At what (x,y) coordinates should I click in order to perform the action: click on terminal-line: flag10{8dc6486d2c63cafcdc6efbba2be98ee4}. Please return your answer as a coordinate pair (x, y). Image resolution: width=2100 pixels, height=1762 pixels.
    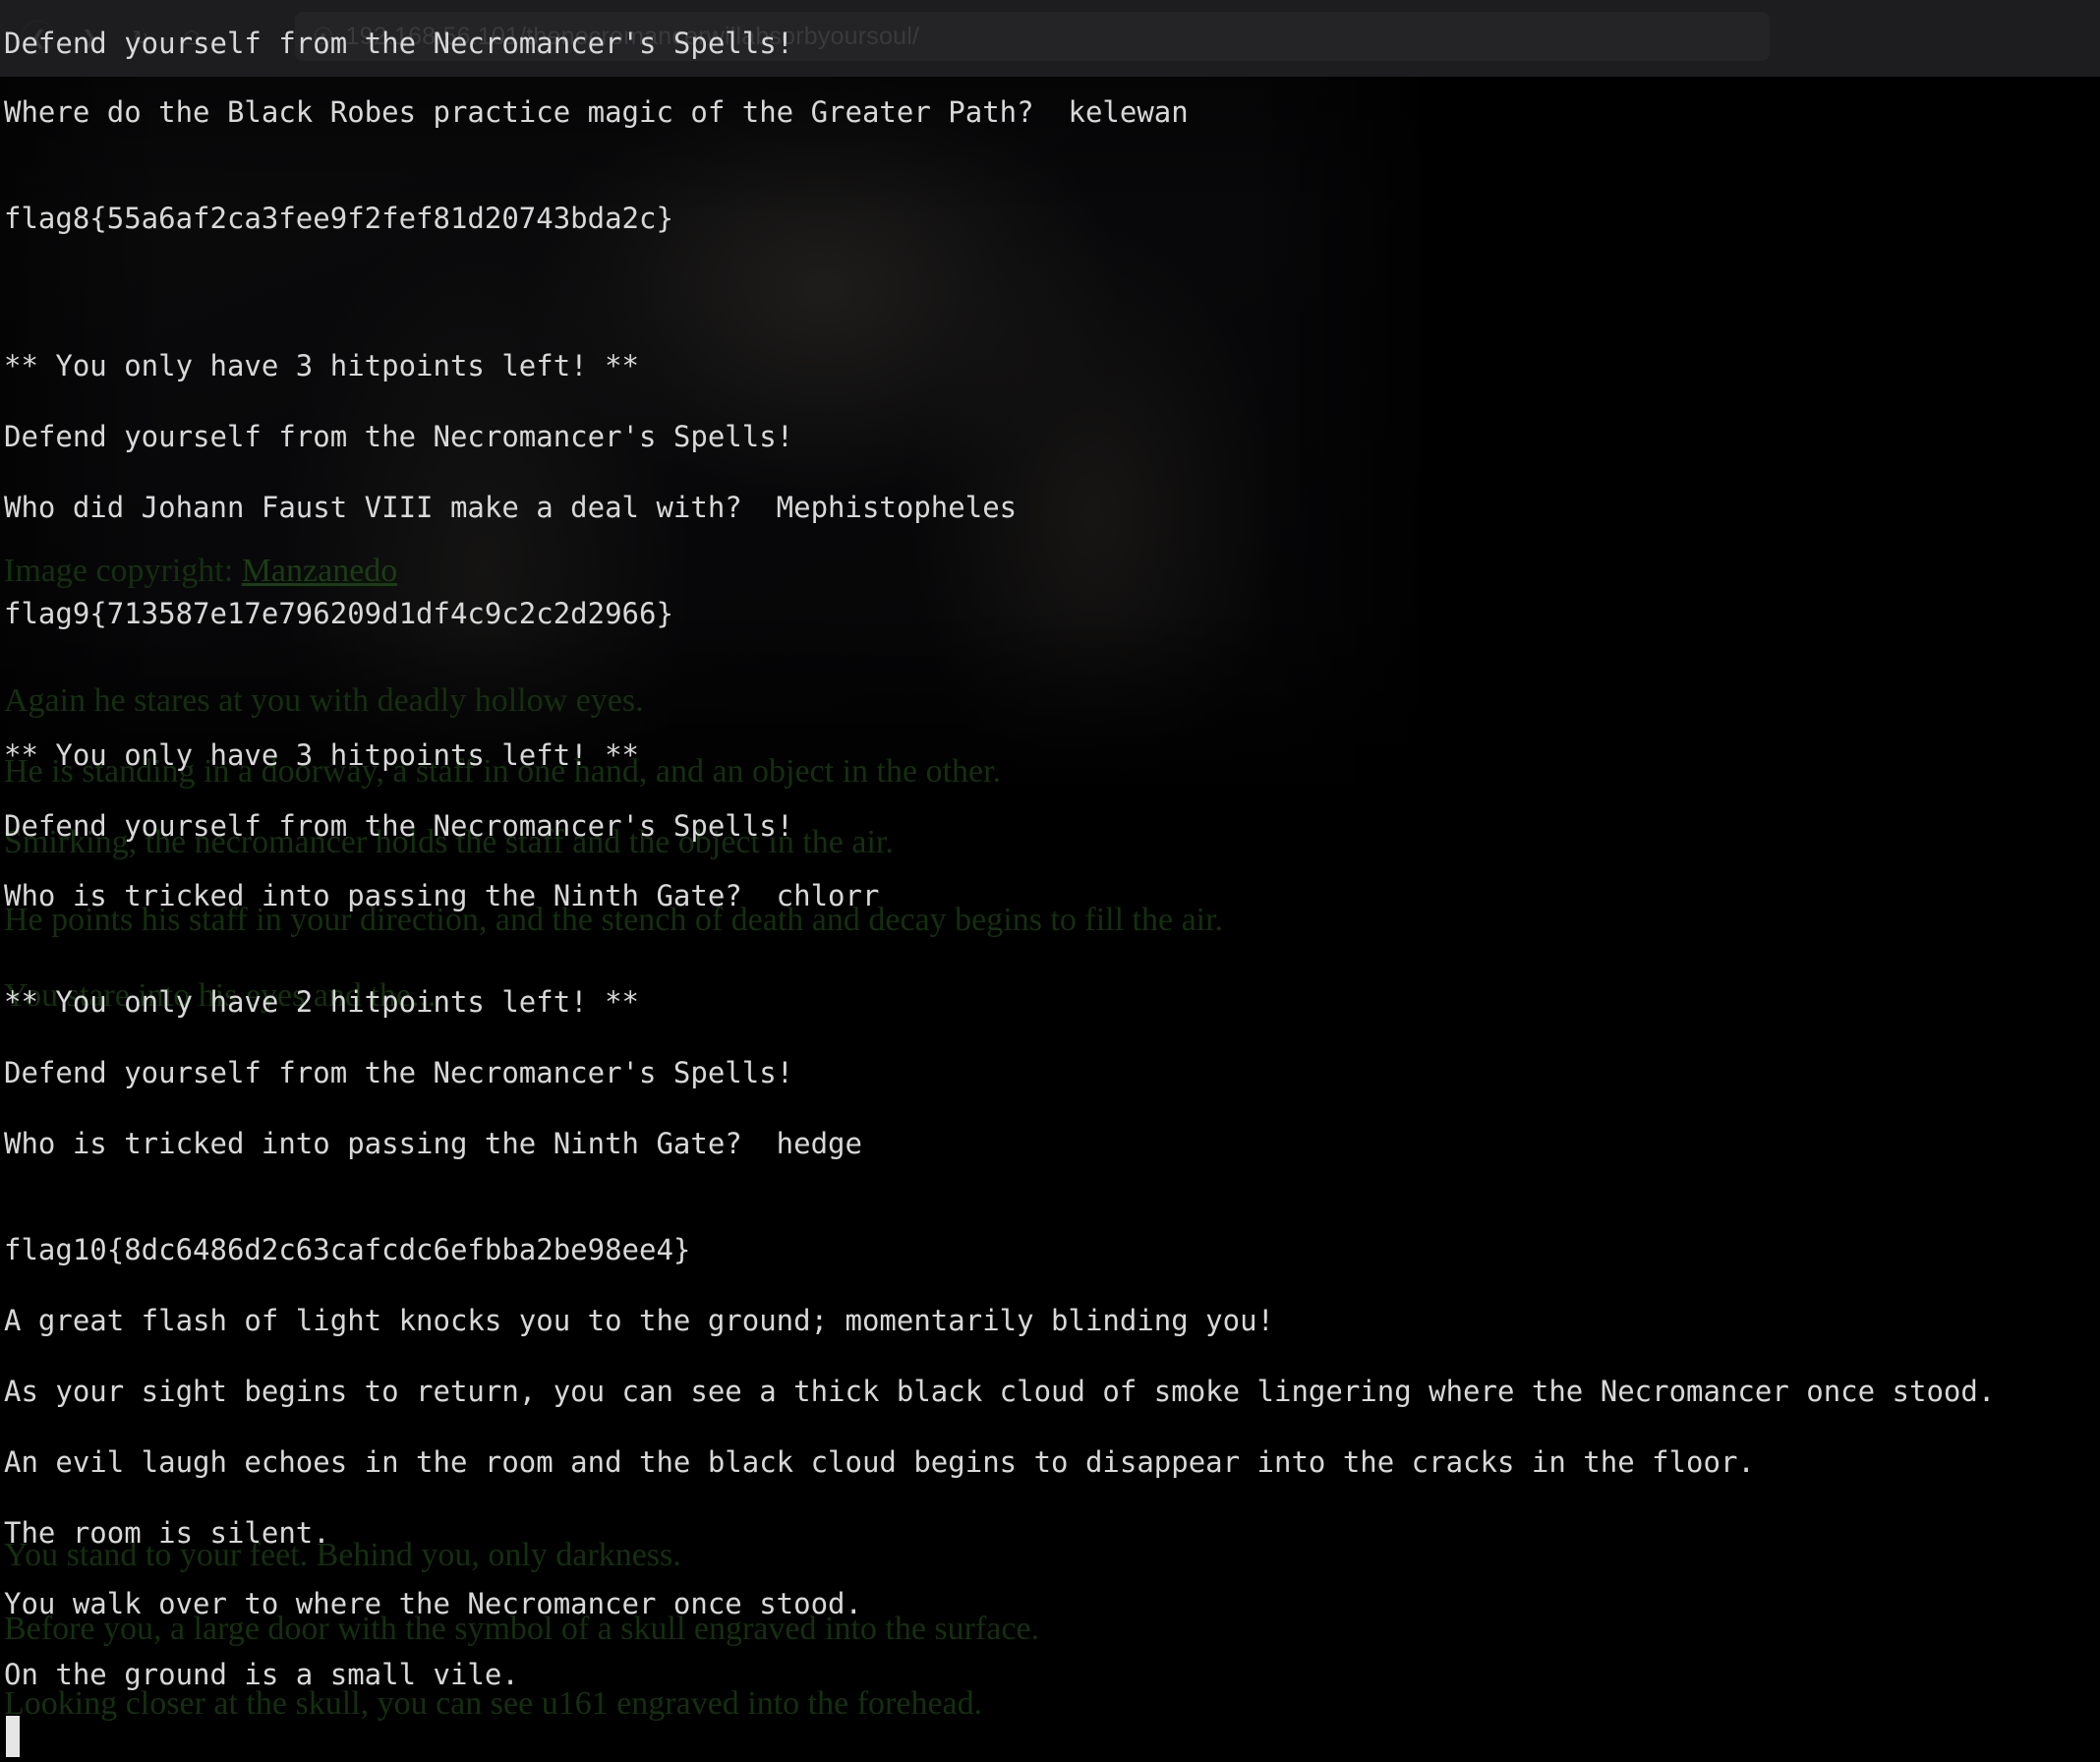
    Looking at the image, I should click on (347, 1249).